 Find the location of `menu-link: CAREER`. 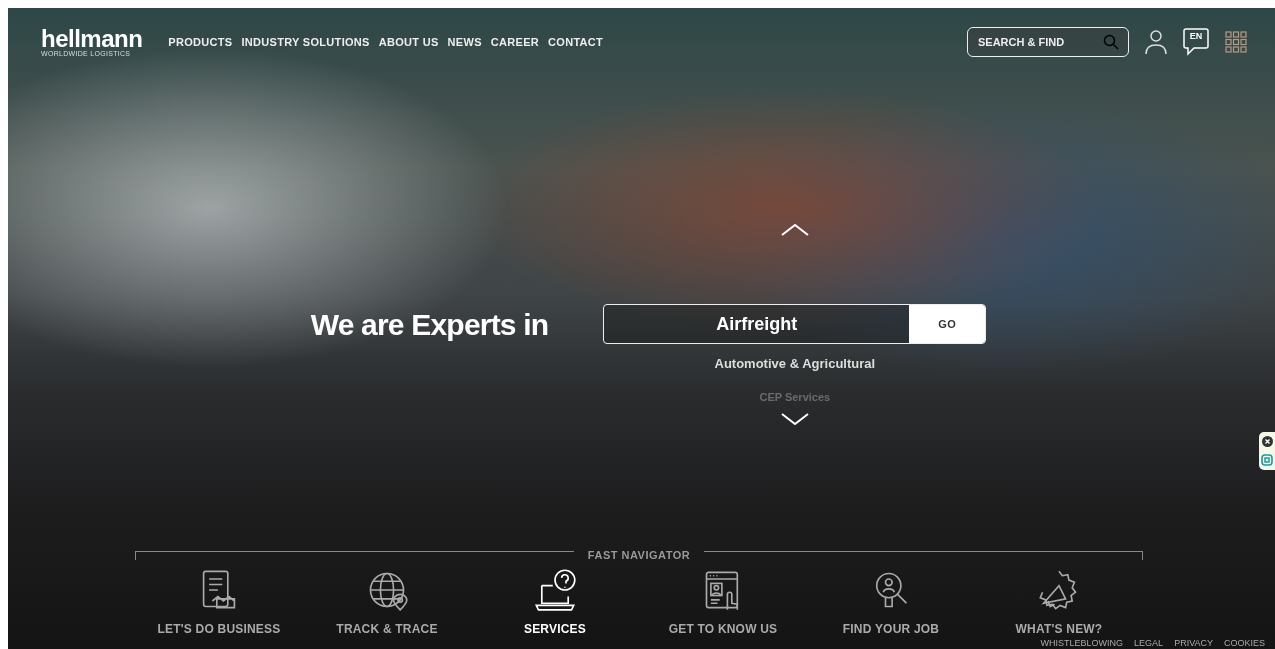

menu-link: CAREER is located at coordinates (515, 42).